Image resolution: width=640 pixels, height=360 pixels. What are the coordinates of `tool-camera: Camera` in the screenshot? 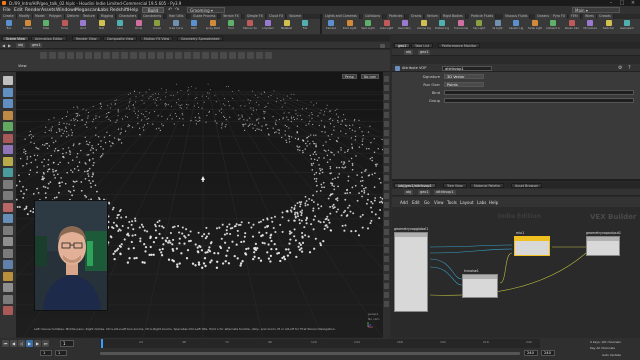 It's located at (331, 26).